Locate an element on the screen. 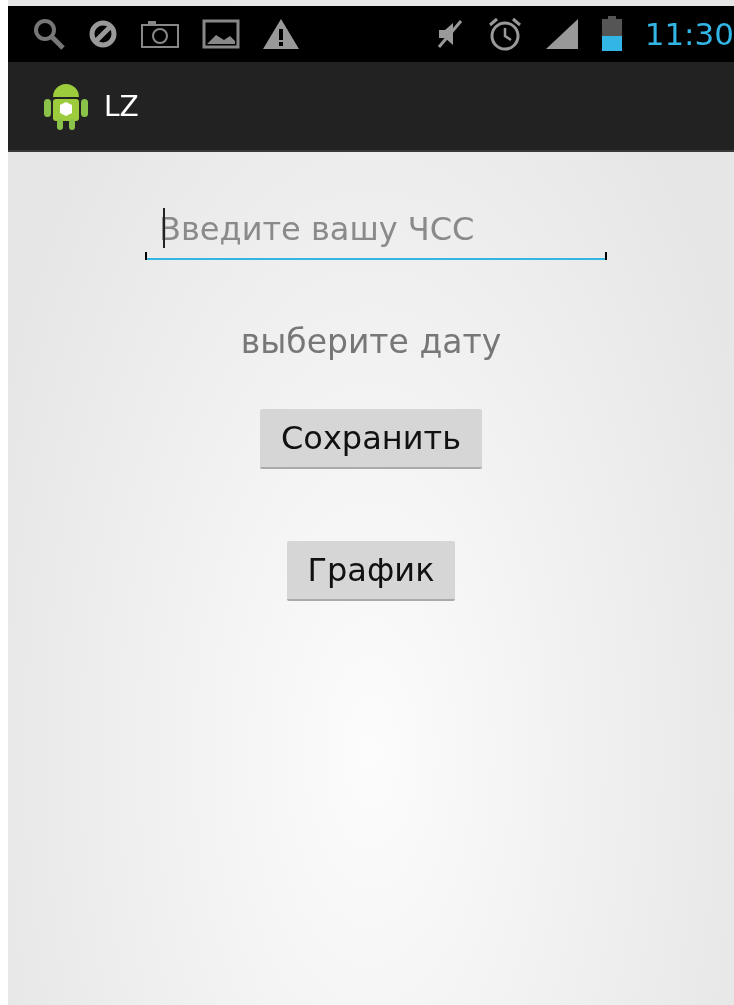 Image resolution: width=734 pixels, height=1005 pixels. camera-icon is located at coordinates (160, 34).